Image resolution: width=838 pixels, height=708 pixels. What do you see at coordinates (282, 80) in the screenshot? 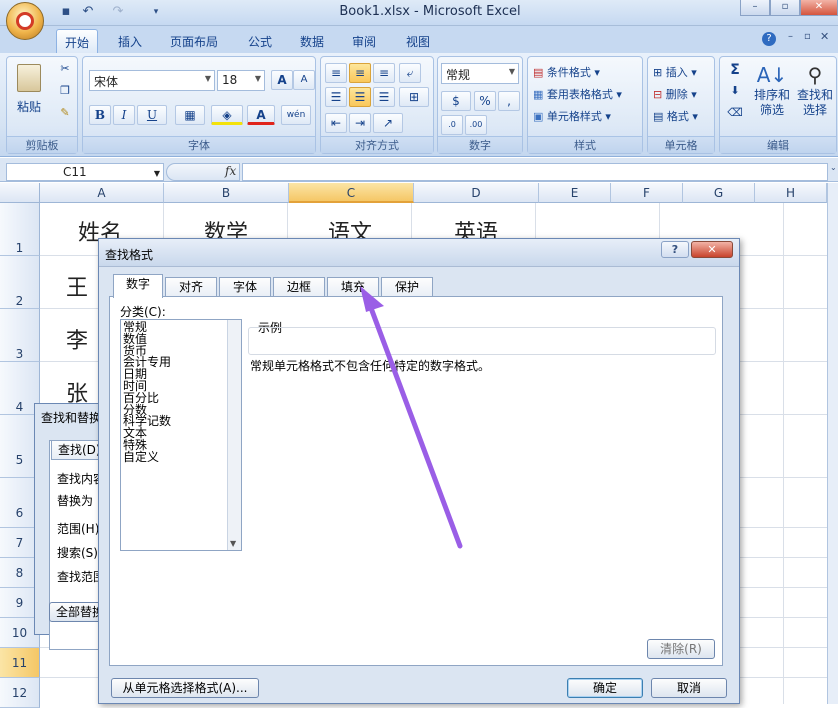
I see `grow-font-button: A` at bounding box center [282, 80].